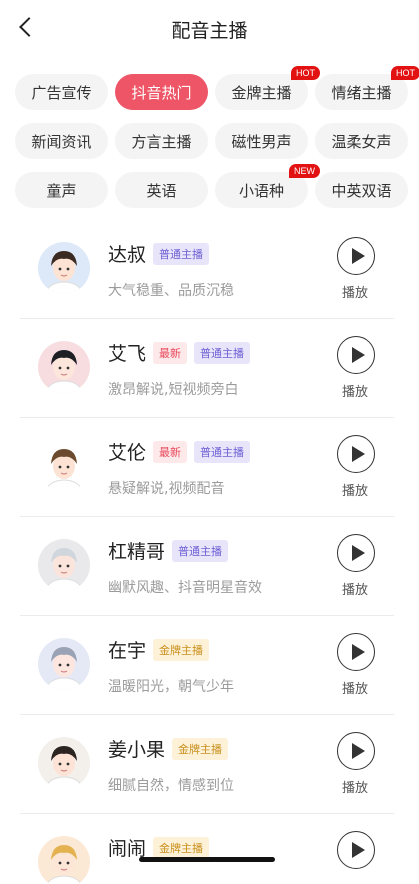 This screenshot has width=419, height=884. I want to click on category-chip-label: 中英双语, so click(361, 190).